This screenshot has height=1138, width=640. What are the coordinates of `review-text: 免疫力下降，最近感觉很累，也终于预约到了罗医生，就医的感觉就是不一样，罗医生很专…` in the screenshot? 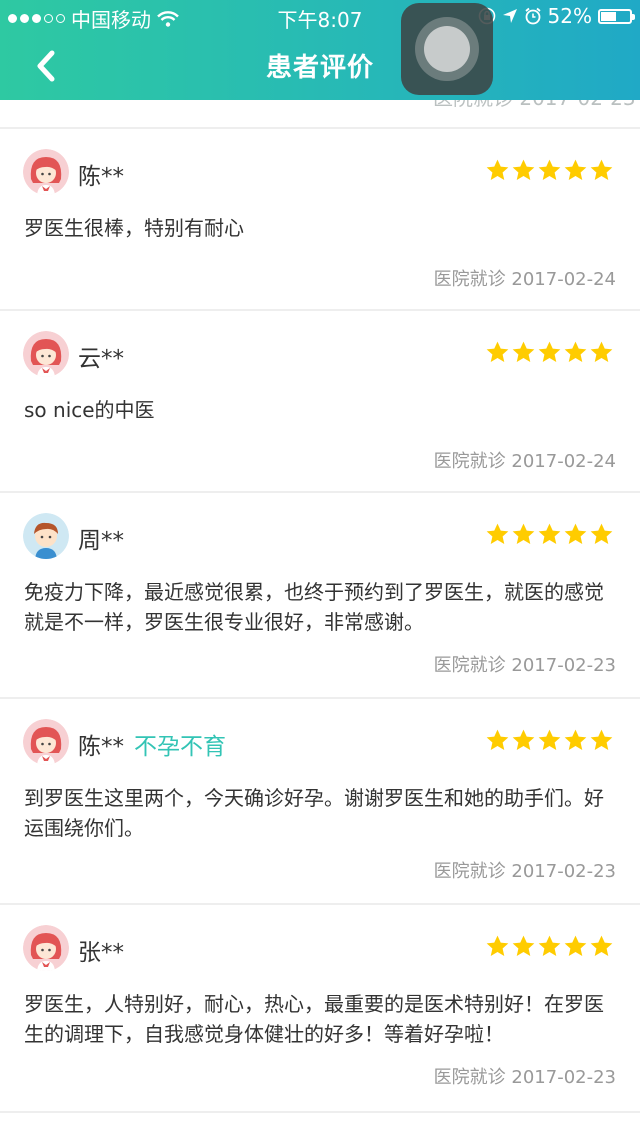 It's located at (314, 607).